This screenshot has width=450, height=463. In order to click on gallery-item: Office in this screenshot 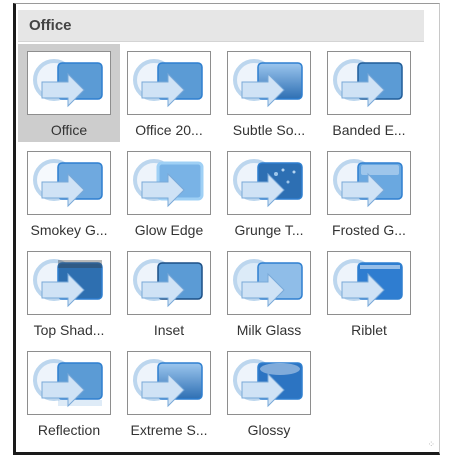, I will do `click(69, 93)`.